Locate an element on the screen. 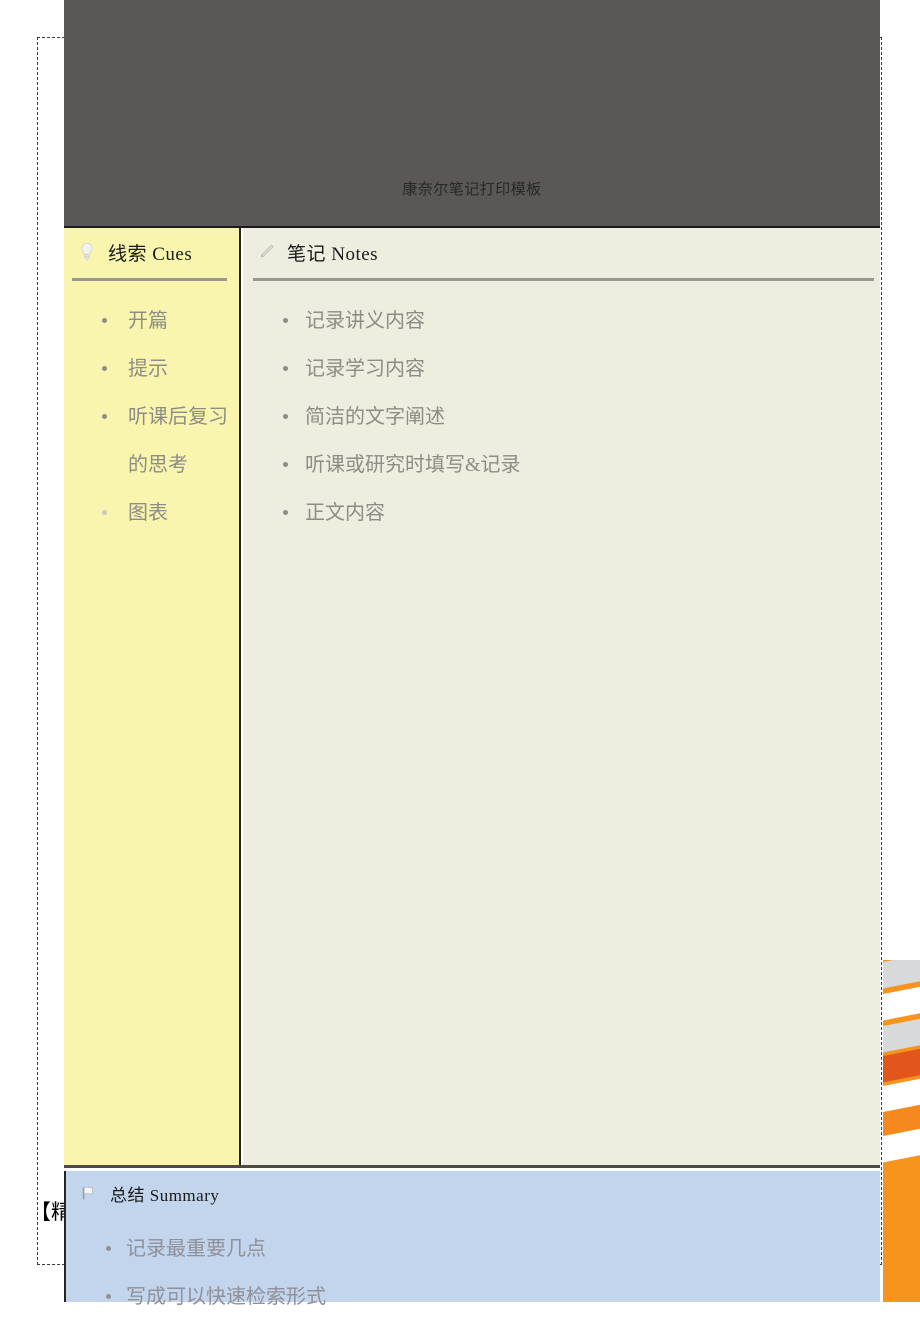  orange-diagonal-decoration is located at coordinates (901, 1131).